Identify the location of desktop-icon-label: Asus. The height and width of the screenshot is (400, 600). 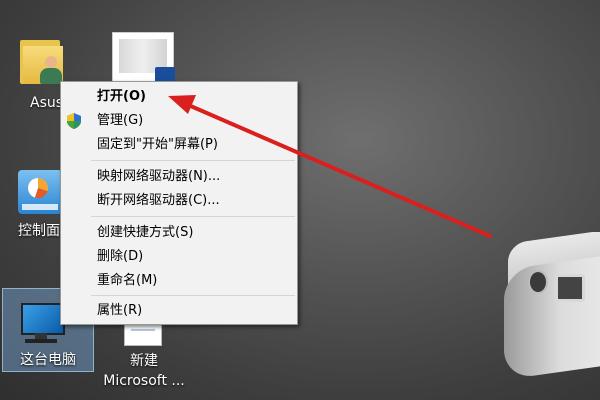
(47, 103).